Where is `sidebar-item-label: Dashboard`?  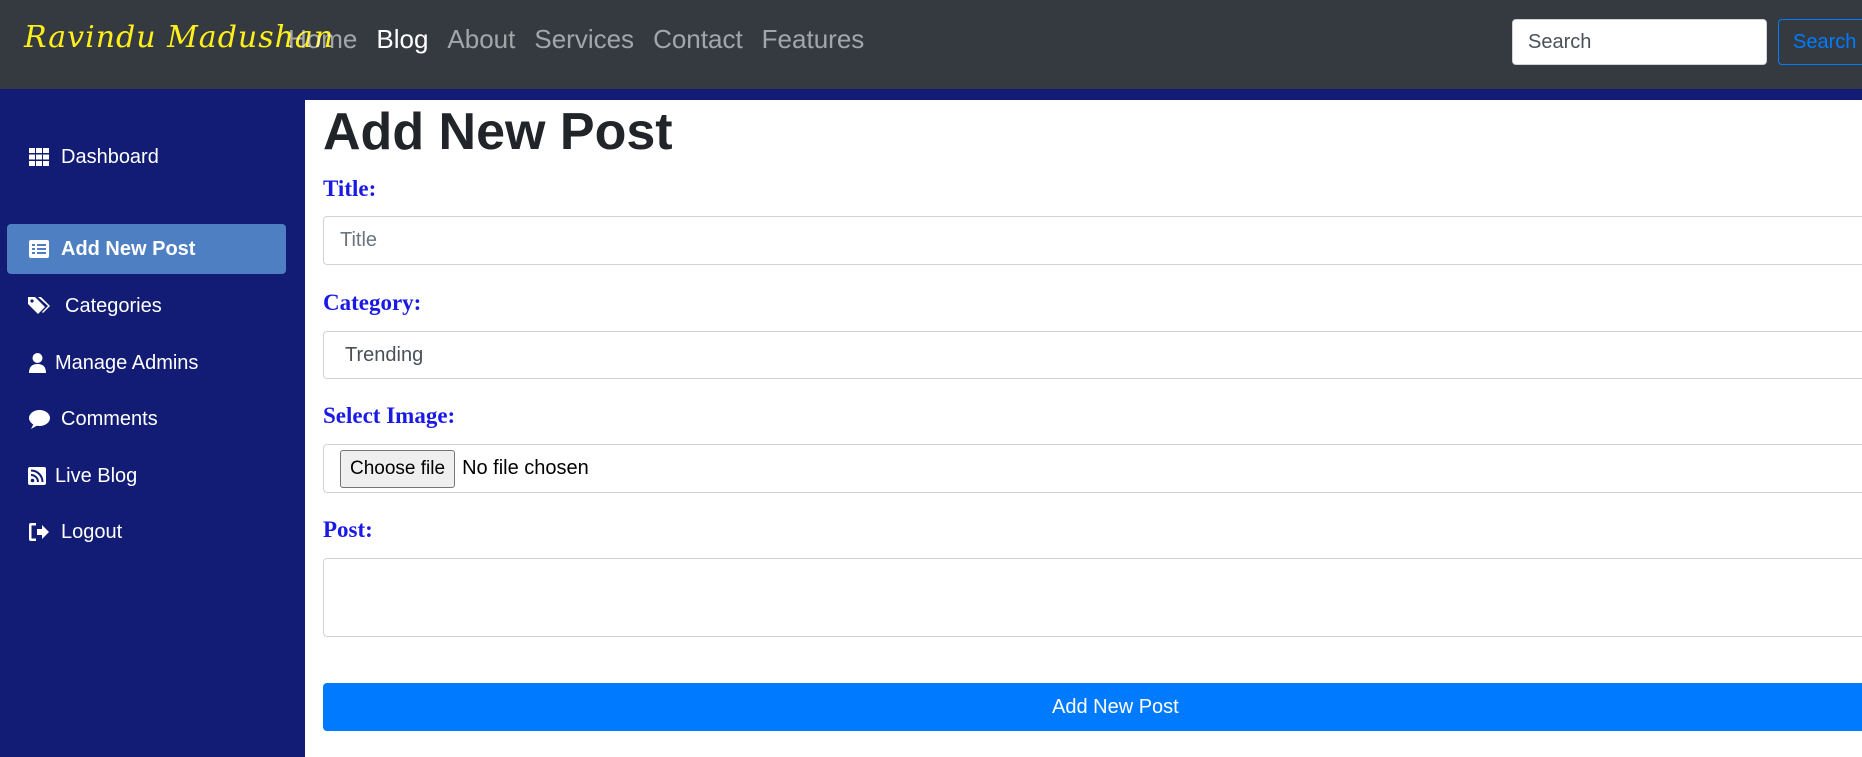 sidebar-item-label: Dashboard is located at coordinates (110, 156).